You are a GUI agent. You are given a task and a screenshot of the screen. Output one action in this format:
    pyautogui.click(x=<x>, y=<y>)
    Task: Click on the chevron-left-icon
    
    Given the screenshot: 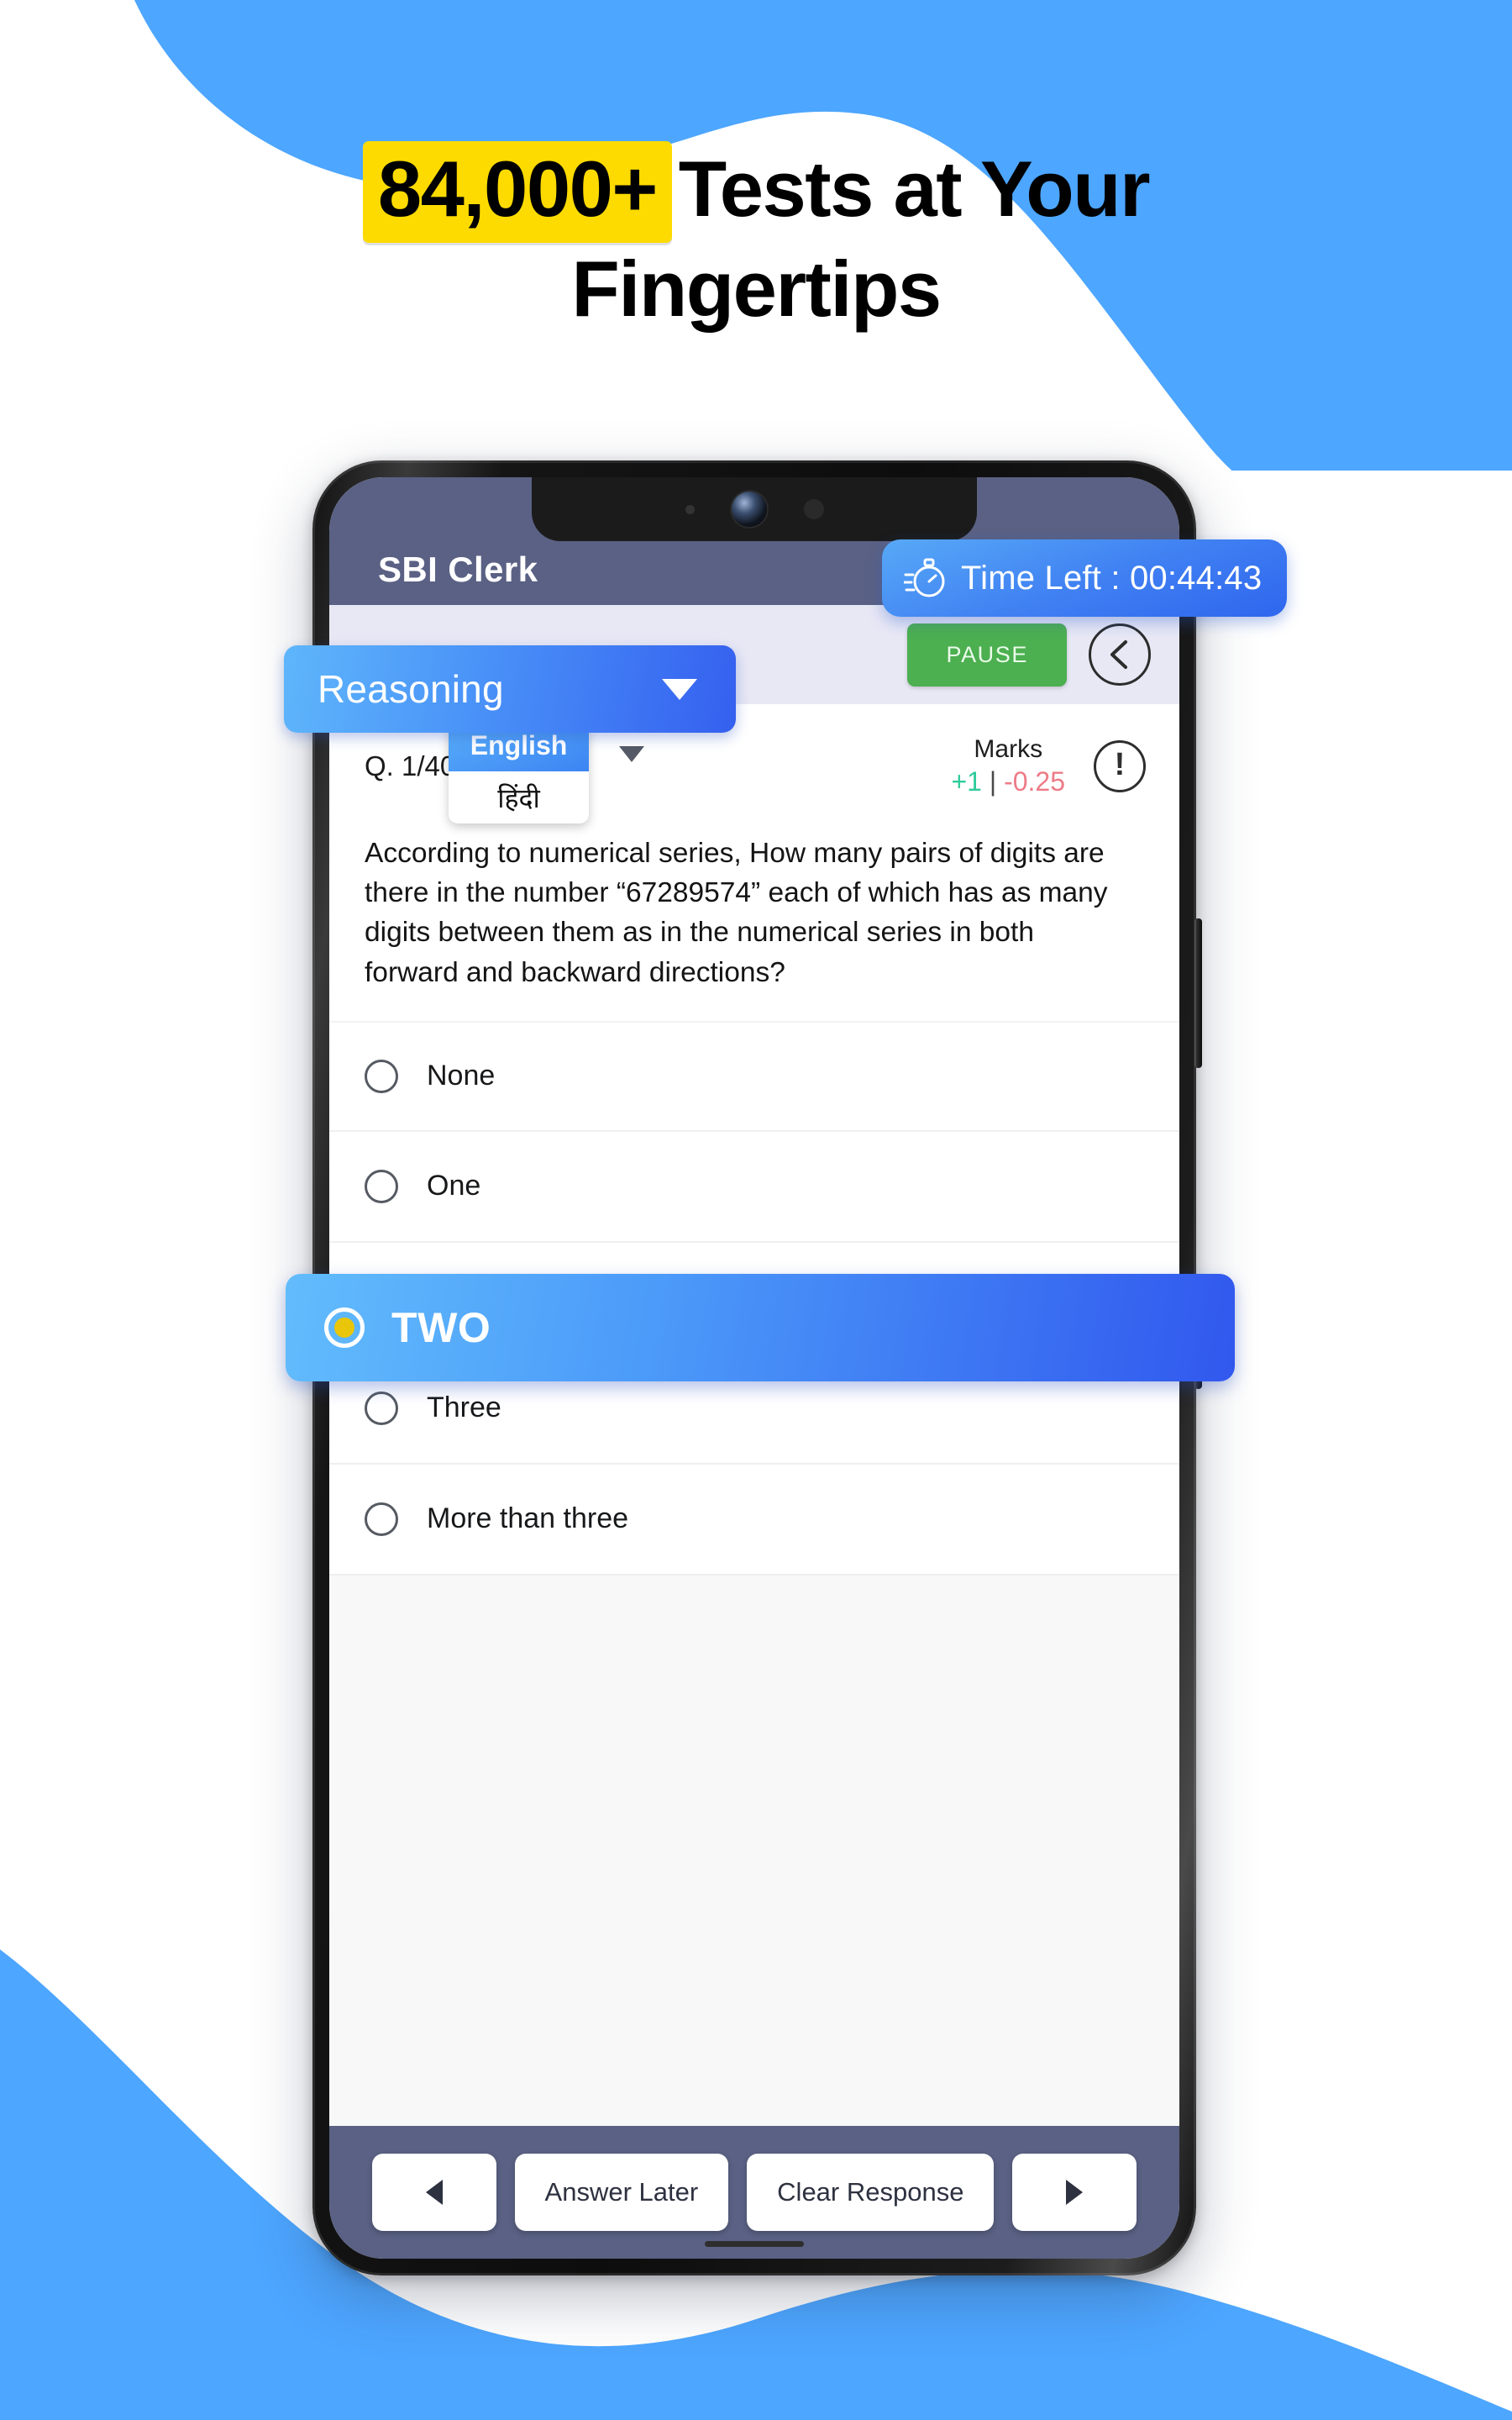 What is the action you would take?
    pyautogui.click(x=1118, y=654)
    